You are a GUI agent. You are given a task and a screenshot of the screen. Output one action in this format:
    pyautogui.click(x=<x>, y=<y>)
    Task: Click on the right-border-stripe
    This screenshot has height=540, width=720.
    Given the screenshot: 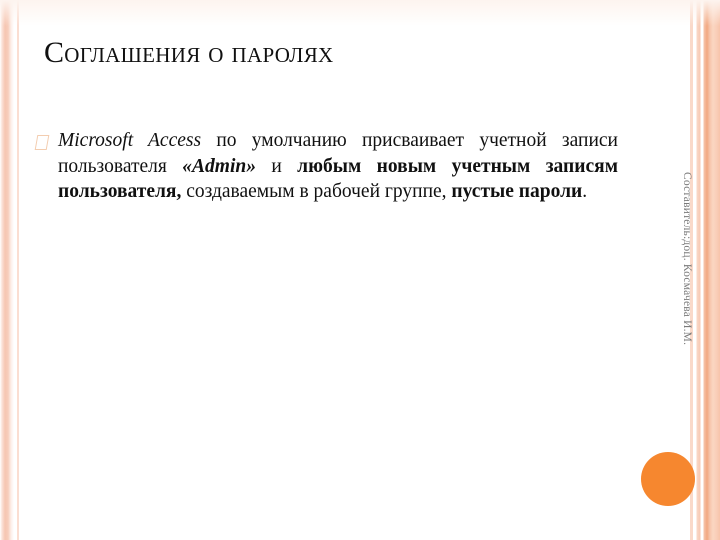 What is the action you would take?
    pyautogui.click(x=707, y=270)
    